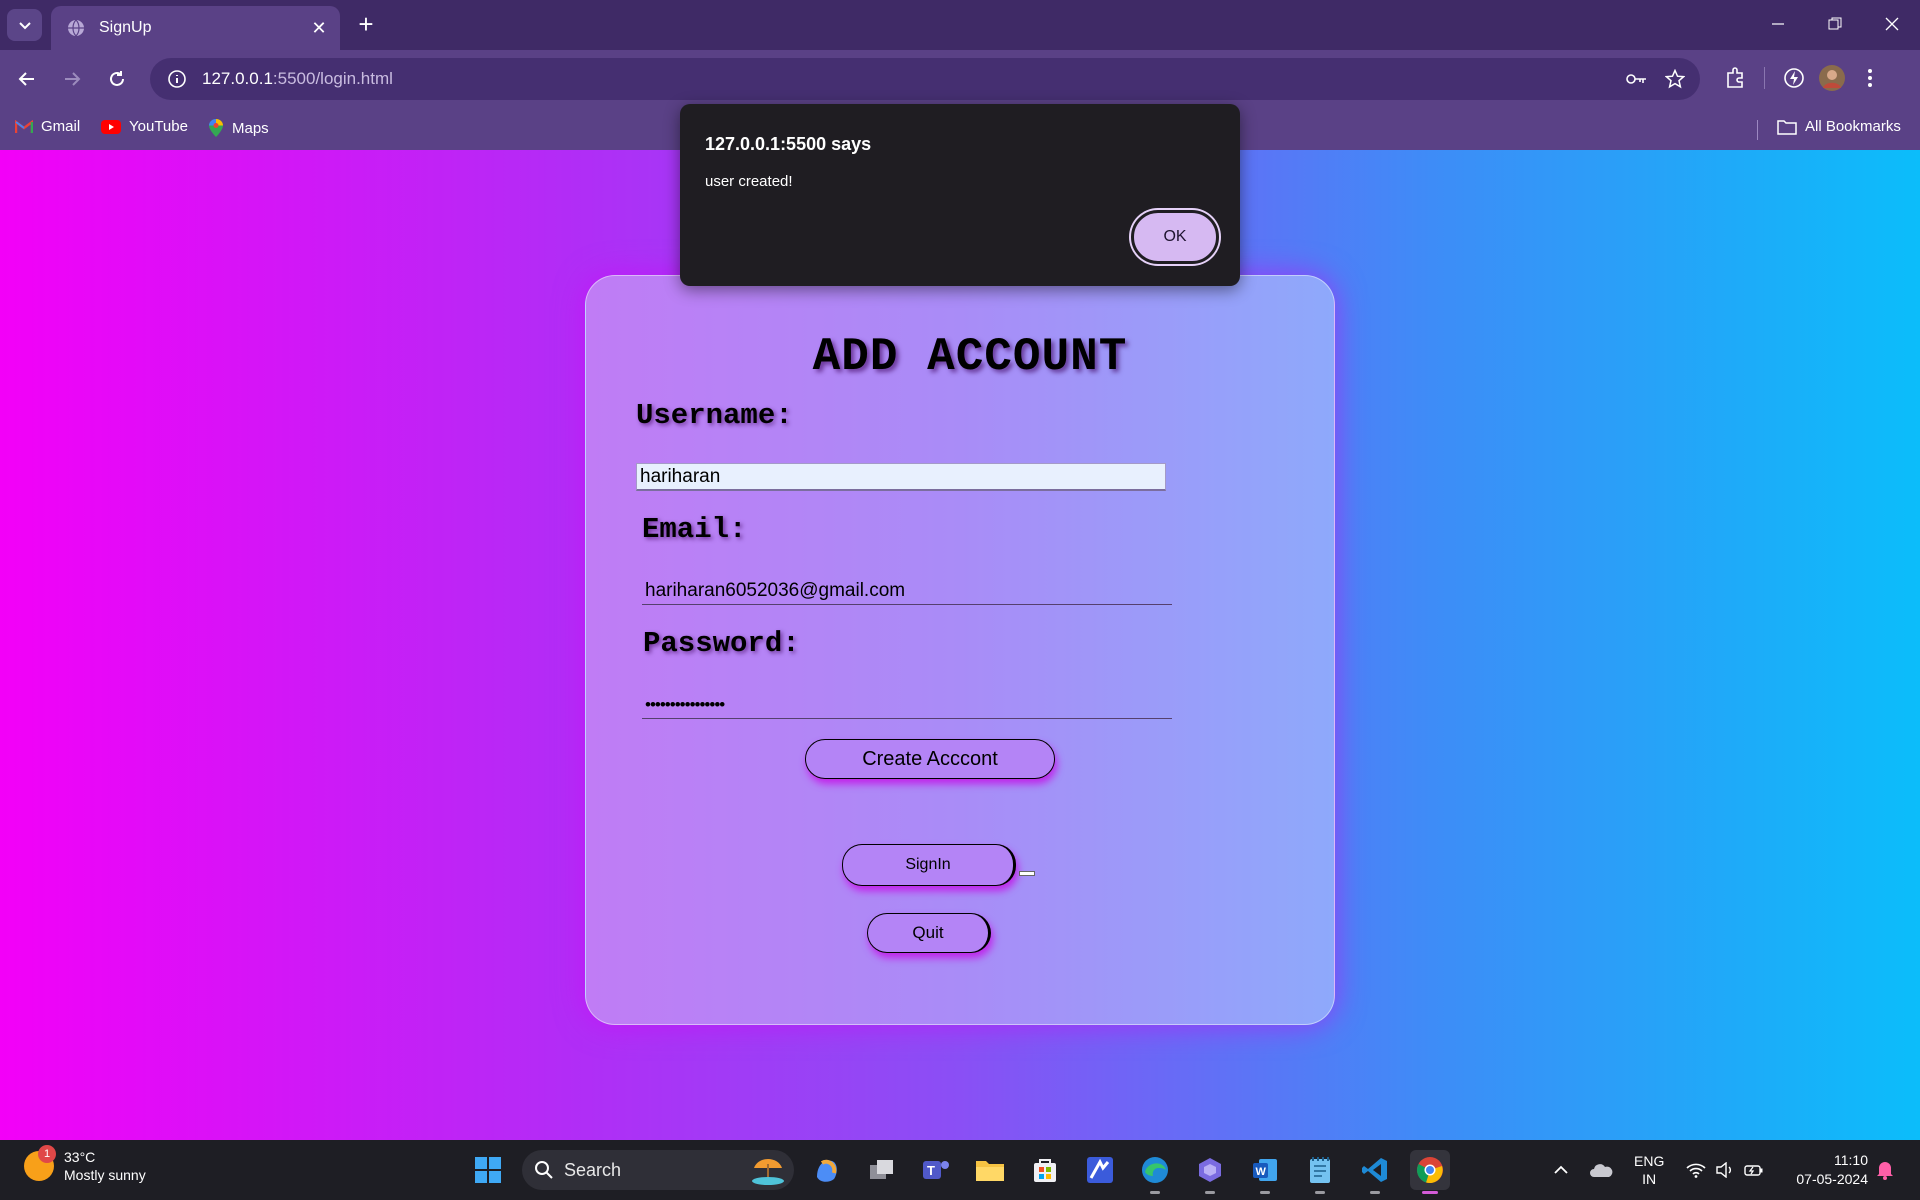  Describe the element at coordinates (117, 79) in the screenshot. I see `reload-icon` at that location.